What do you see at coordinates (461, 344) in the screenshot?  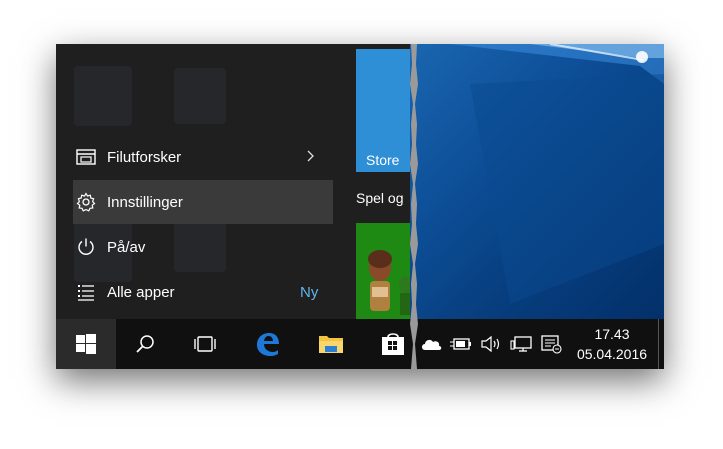 I see `battery-charging-icon` at bounding box center [461, 344].